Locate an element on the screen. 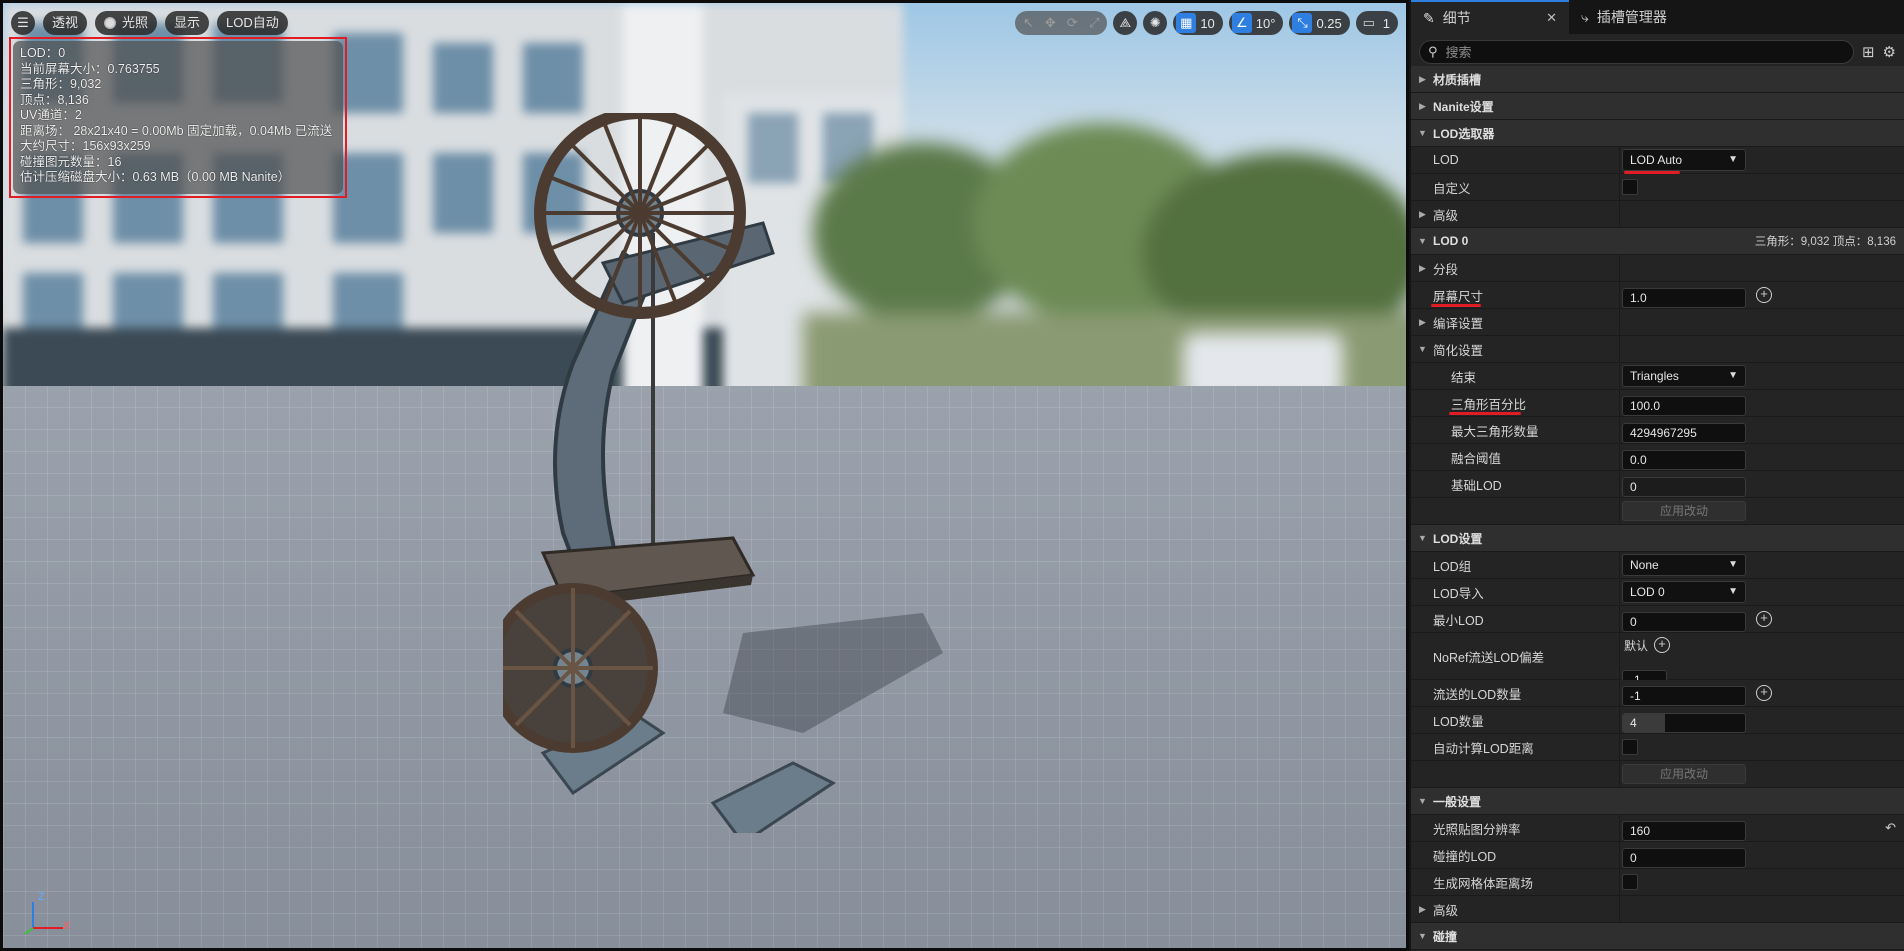  termination-dropdown: Triangles ▼ is located at coordinates (1684, 376).